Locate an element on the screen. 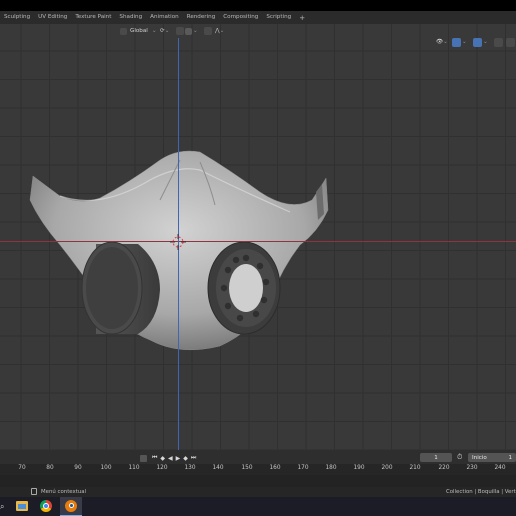 The height and width of the screenshot is (516, 516). snap-target-icon is located at coordinates (188, 31).